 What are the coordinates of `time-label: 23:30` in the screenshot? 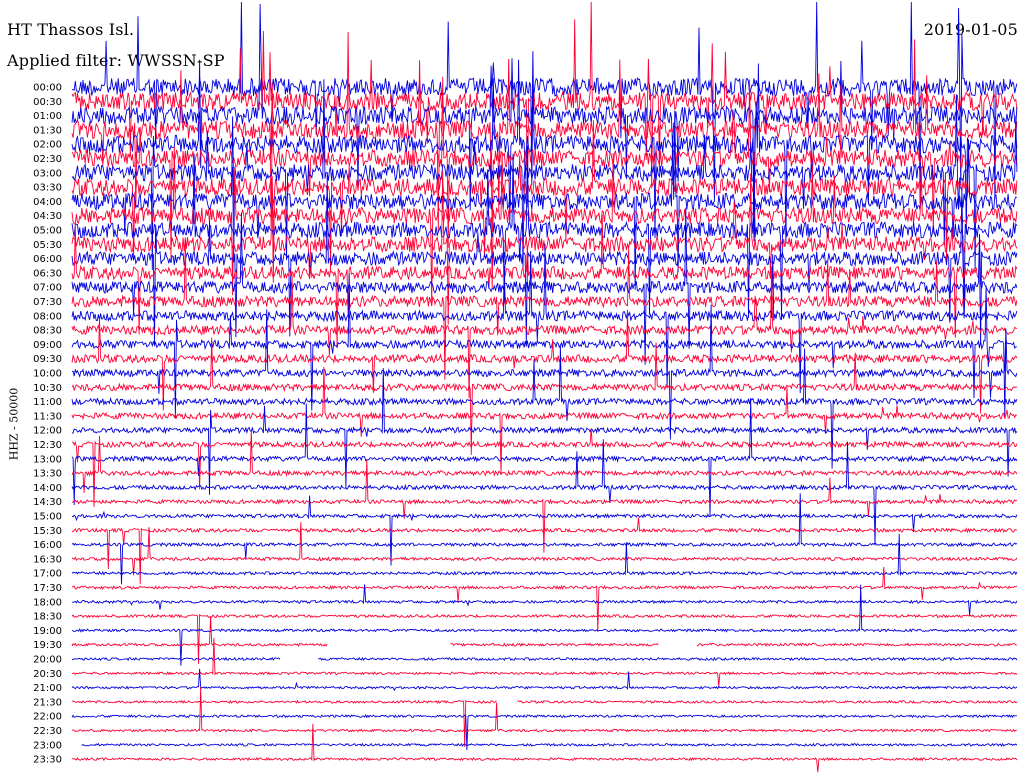 It's located at (47, 760).